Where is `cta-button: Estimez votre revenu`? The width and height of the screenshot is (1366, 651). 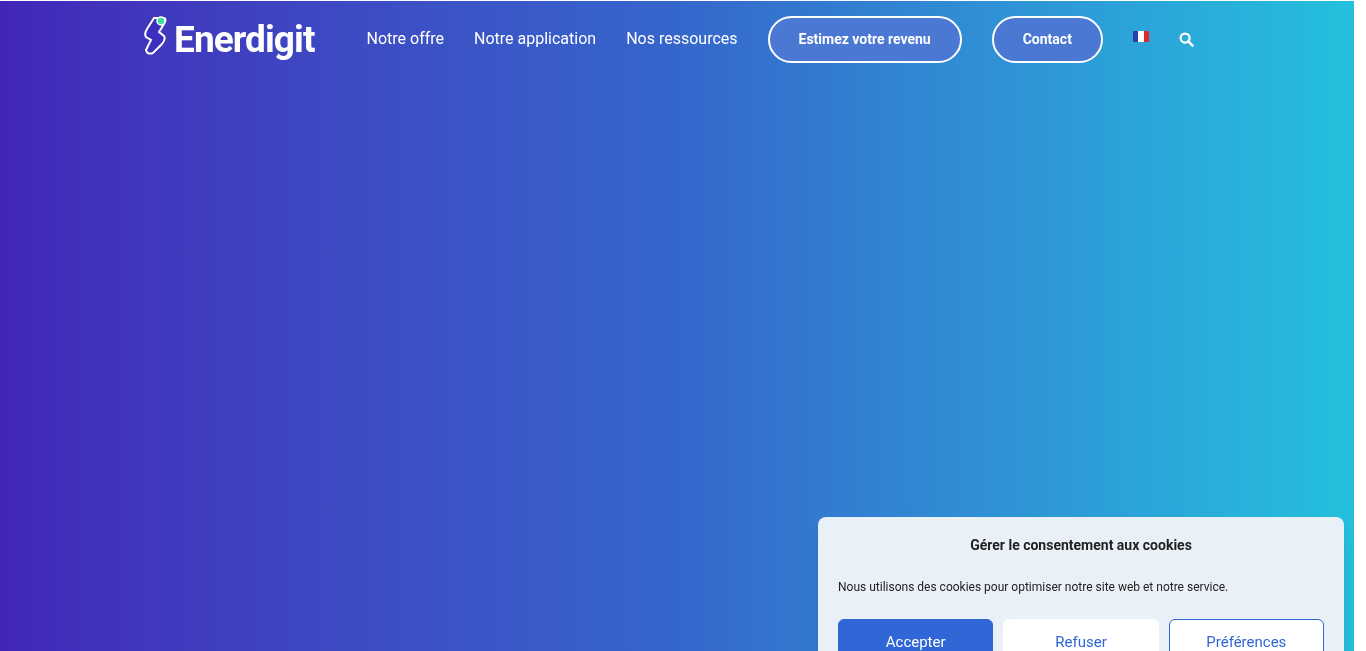
cta-button: Estimez votre revenu is located at coordinates (864, 39).